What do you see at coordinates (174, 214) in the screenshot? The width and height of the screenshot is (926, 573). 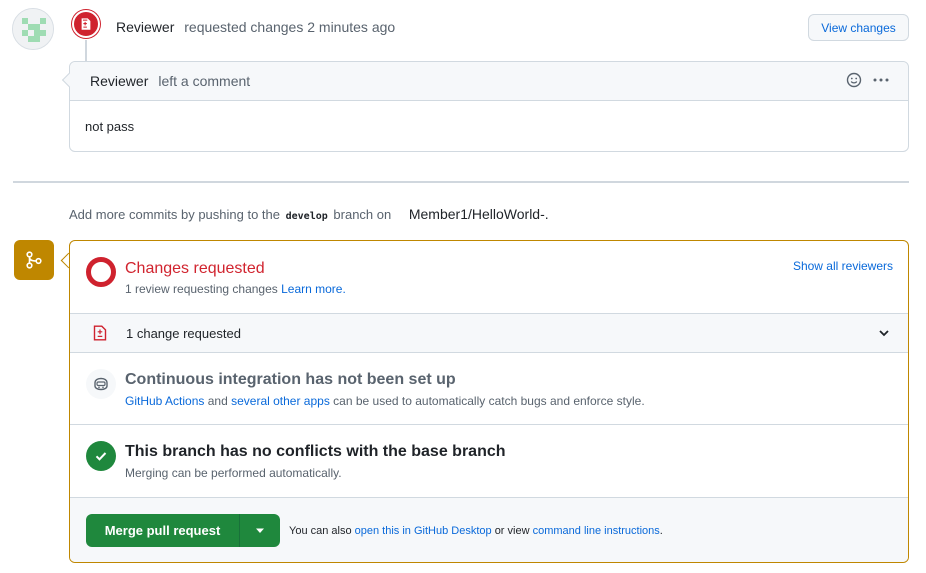 I see `push-hint-prefix: Add more commits by pushing to the` at bounding box center [174, 214].